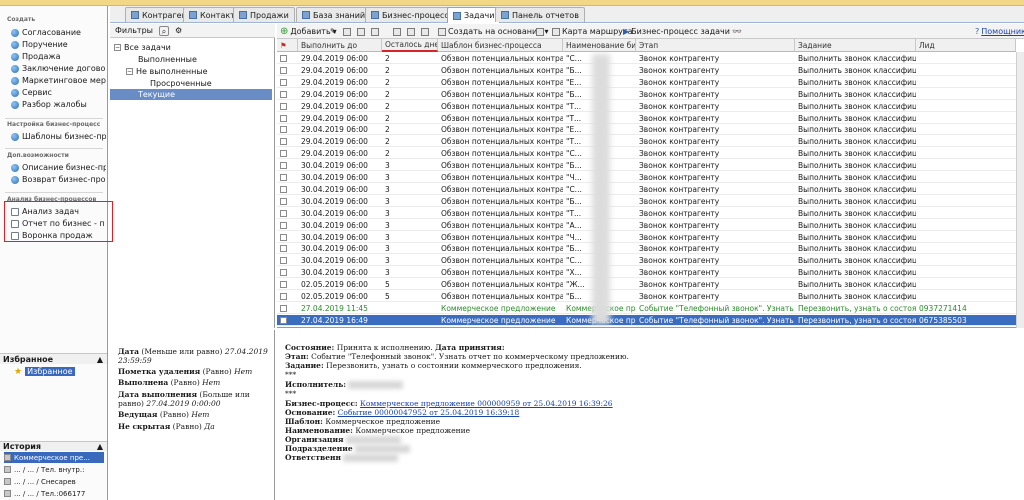 Image resolution: width=1024 pixels, height=500 pixels. What do you see at coordinates (58, 167) in the screenshot?
I see `nav-bp-description: Описание бизнес-пр` at bounding box center [58, 167].